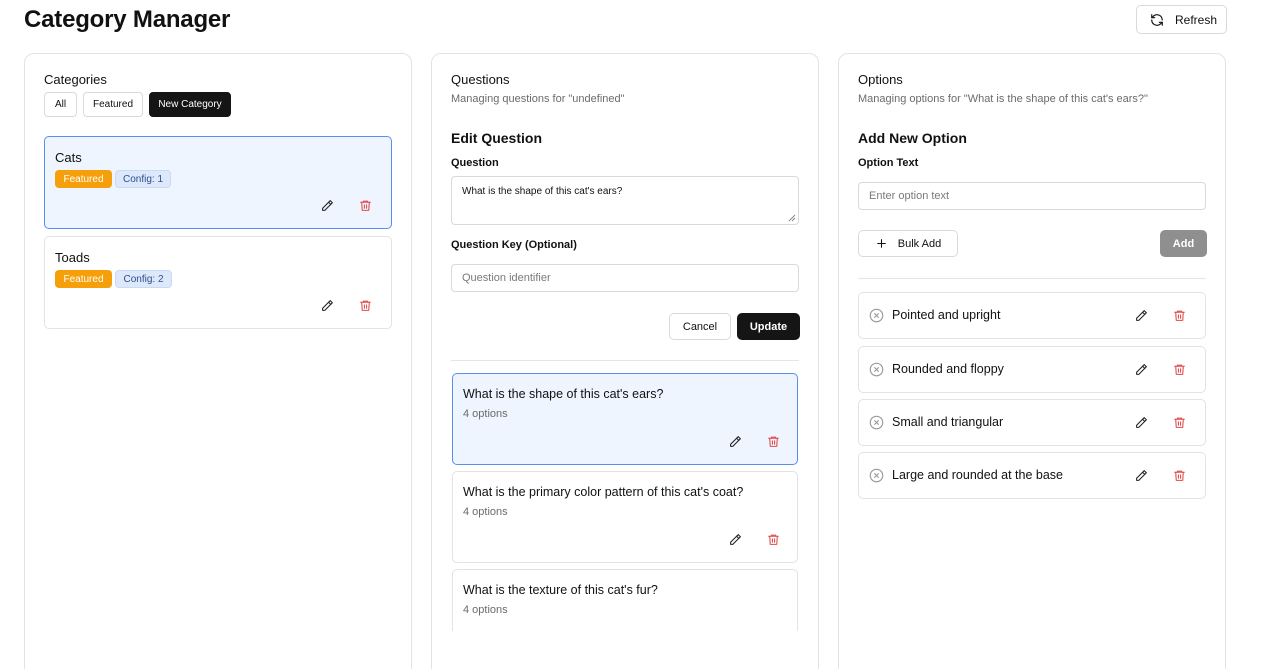 This screenshot has height=669, width=1267. Describe the element at coordinates (190, 104) in the screenshot. I see `new-category-button: New Category` at that location.